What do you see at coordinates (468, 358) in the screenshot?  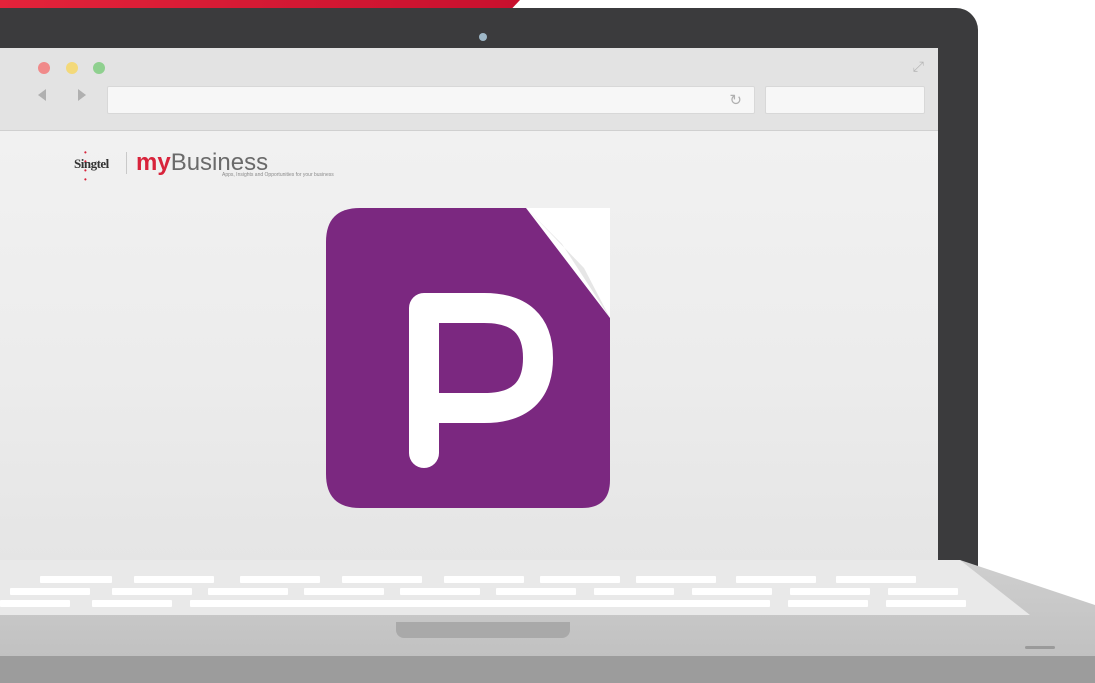 I see `app-logo-icon` at bounding box center [468, 358].